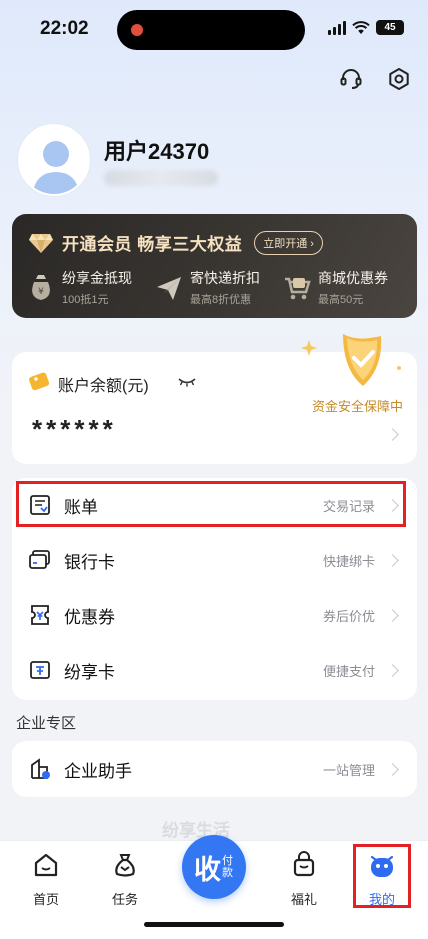 This screenshot has height=939, width=428. What do you see at coordinates (218, 160) in the screenshot?
I see `profile-header: 用户24370` at bounding box center [218, 160].